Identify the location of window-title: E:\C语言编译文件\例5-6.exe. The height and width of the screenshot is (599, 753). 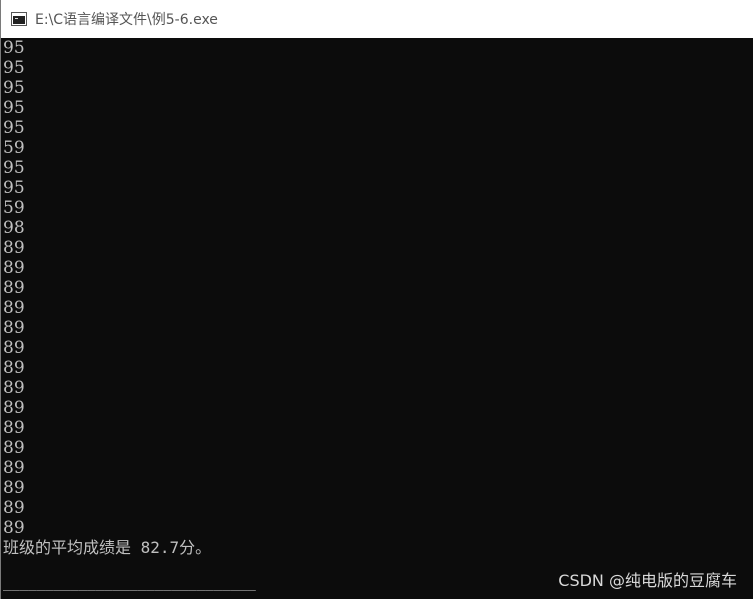
(126, 20).